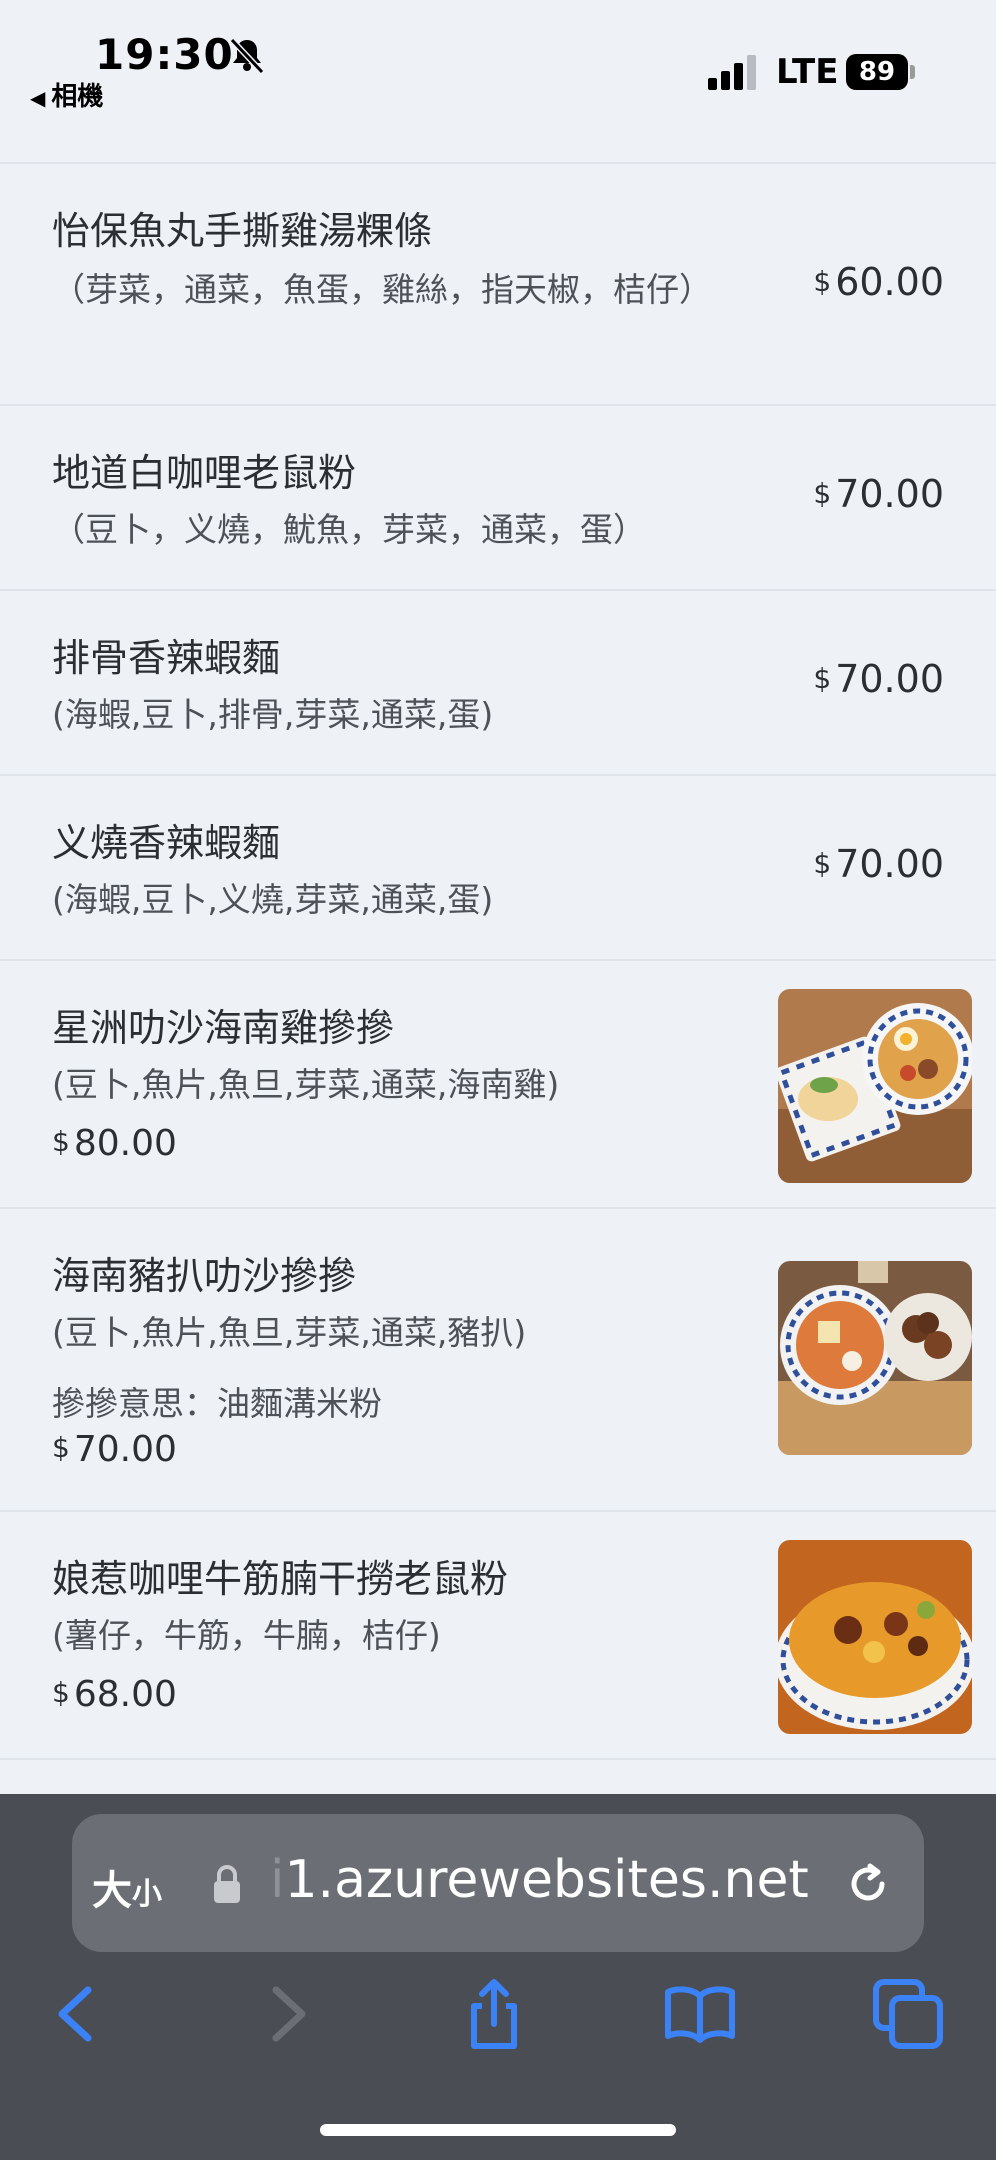 The height and width of the screenshot is (2160, 996). I want to click on item-description: （豆卜，义燒，魷魚，芽菜，通菜，蛋）, so click(349, 529).